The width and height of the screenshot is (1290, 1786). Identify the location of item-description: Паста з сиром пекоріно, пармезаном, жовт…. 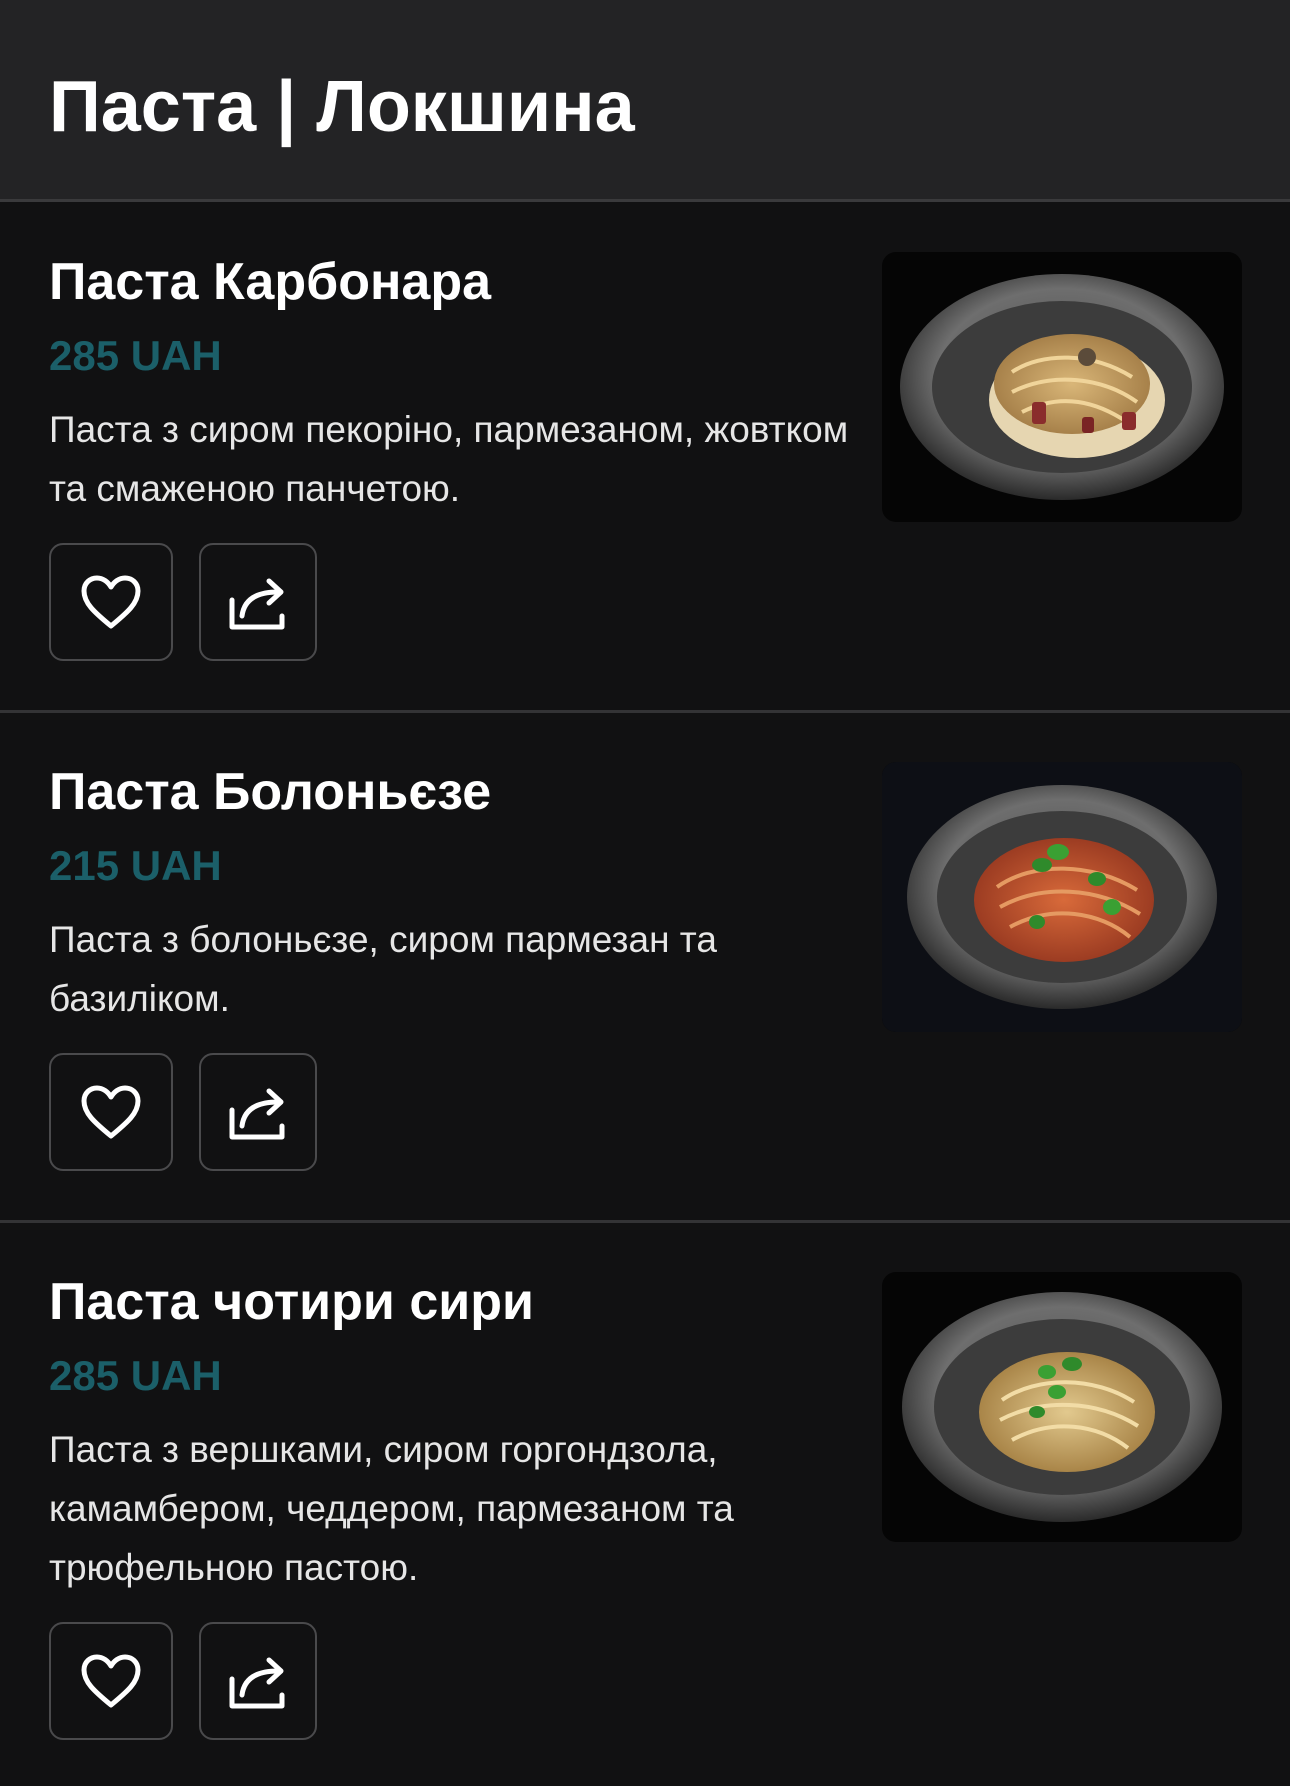
(449, 459).